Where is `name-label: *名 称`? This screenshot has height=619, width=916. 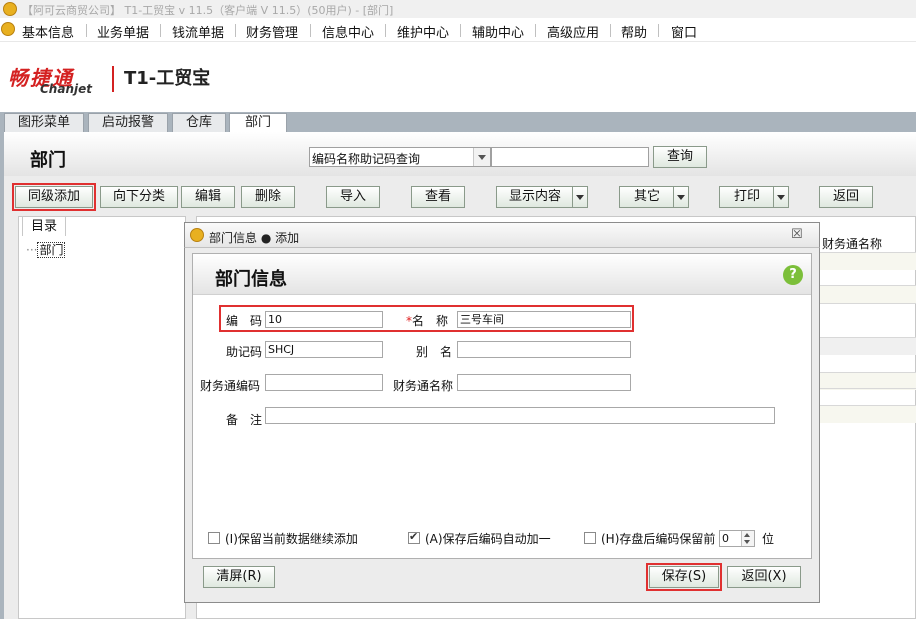 name-label: *名 称 is located at coordinates (427, 321).